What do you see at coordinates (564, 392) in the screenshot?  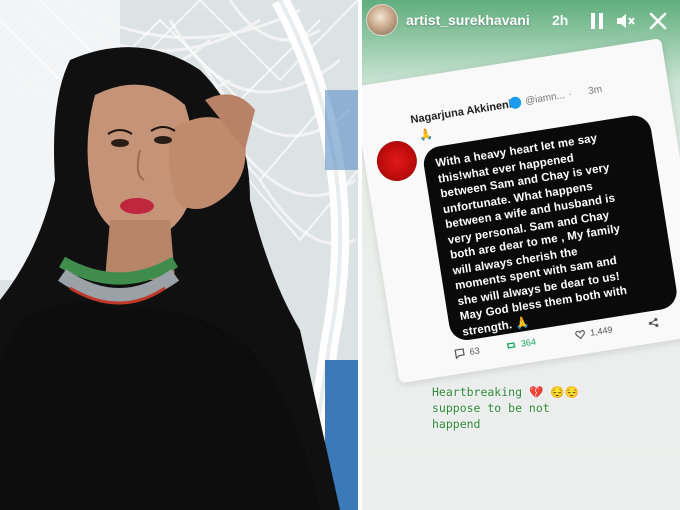 I see `sad-face-emoji: 😔😔` at bounding box center [564, 392].